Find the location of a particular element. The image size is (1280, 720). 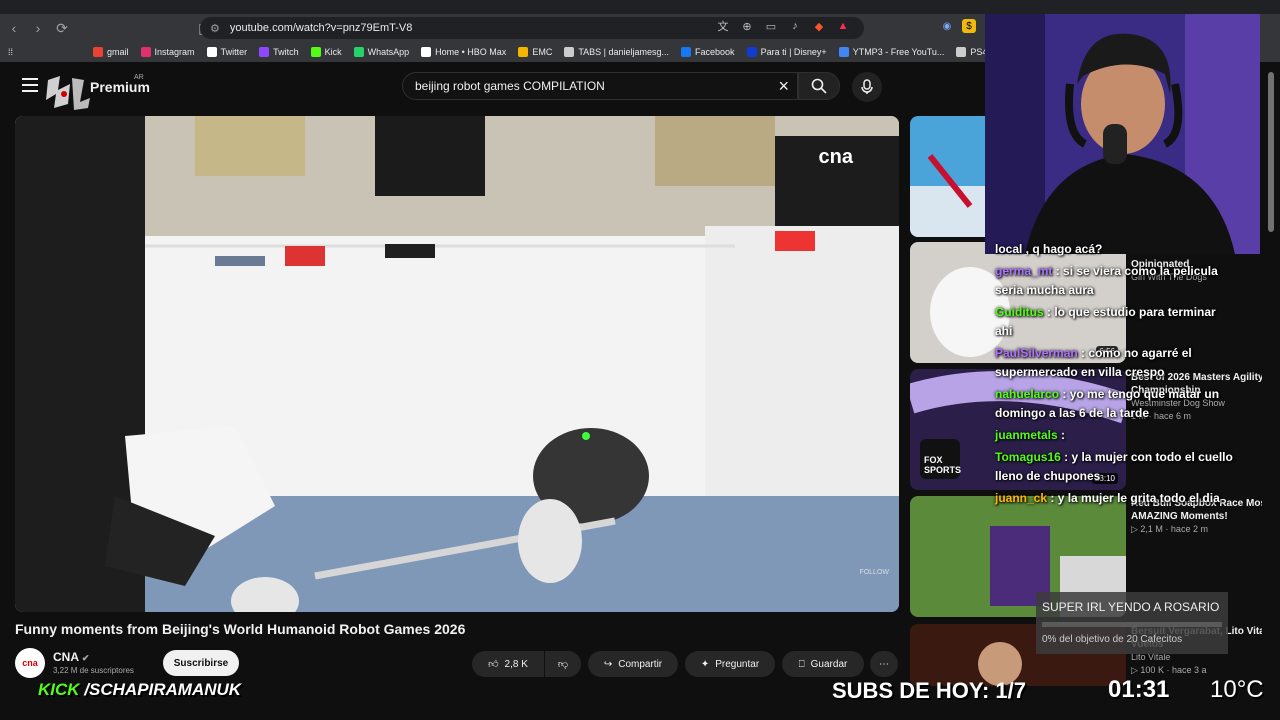

gmail-icon is located at coordinates (98, 52).